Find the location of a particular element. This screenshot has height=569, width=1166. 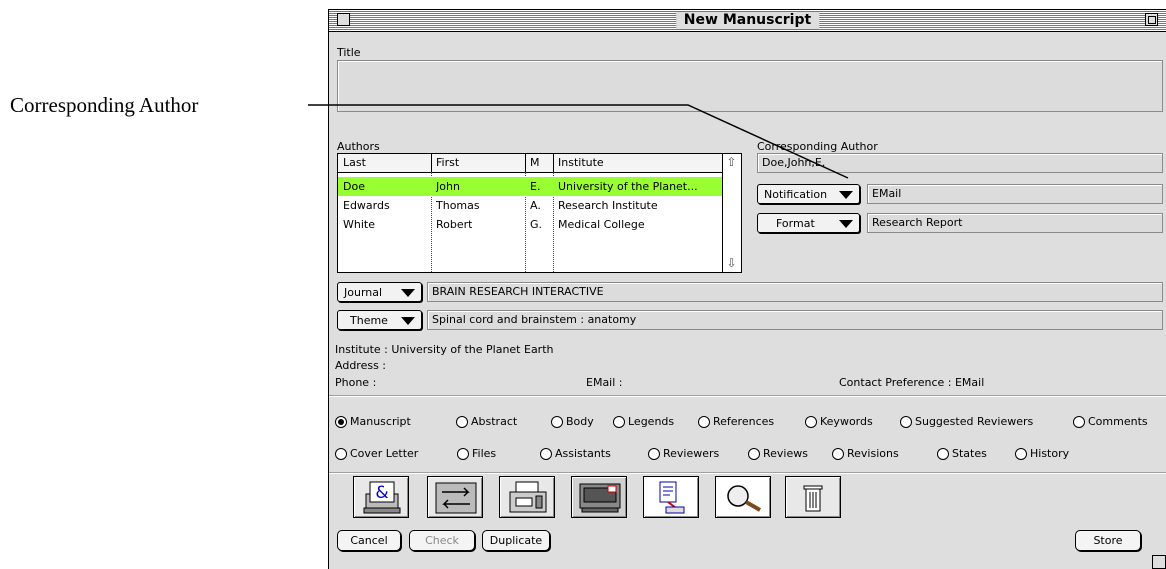

authors-table-header: Last First M Institute is located at coordinates (530, 163).